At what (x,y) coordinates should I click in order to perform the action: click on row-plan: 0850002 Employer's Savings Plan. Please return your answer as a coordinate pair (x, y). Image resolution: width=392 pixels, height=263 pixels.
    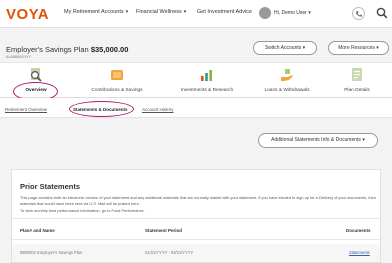
    Looking at the image, I should click on (51, 252).